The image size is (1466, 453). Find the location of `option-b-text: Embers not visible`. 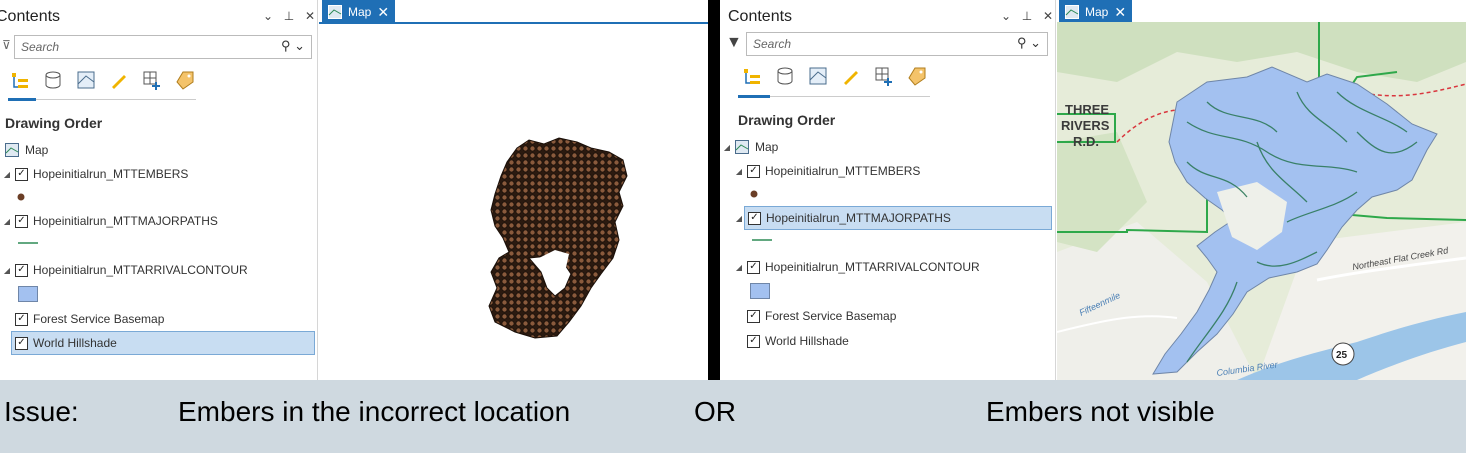

option-b-text: Embers not visible is located at coordinates (1100, 411).